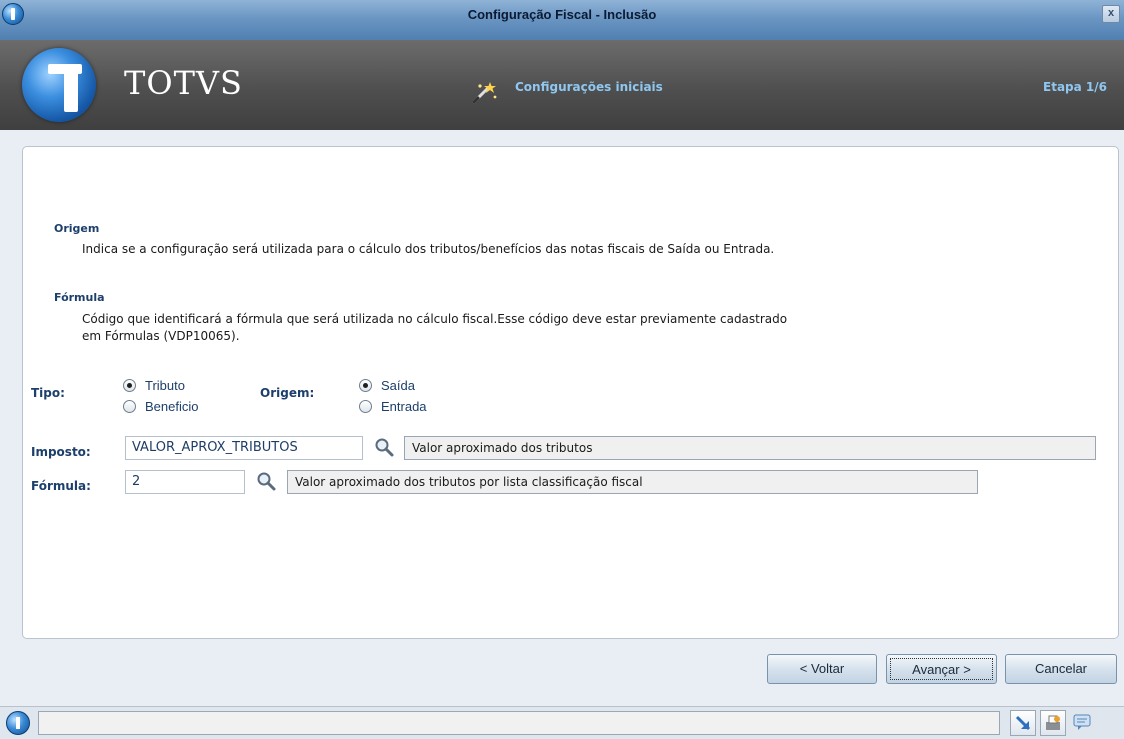 This screenshot has height=739, width=1124. I want to click on cancel-button: Cancelar, so click(1061, 669).